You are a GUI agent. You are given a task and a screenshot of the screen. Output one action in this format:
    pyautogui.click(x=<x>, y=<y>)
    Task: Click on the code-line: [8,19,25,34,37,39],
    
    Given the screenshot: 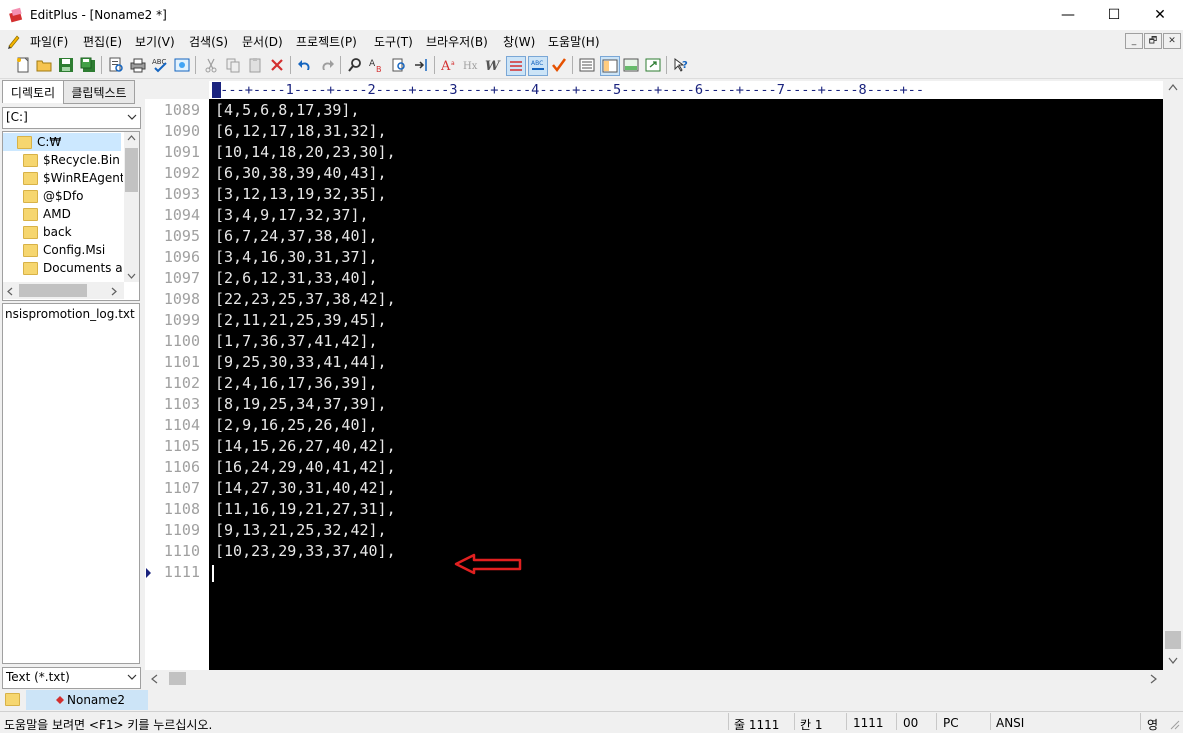 What is the action you would take?
    pyautogui.click(x=301, y=404)
    